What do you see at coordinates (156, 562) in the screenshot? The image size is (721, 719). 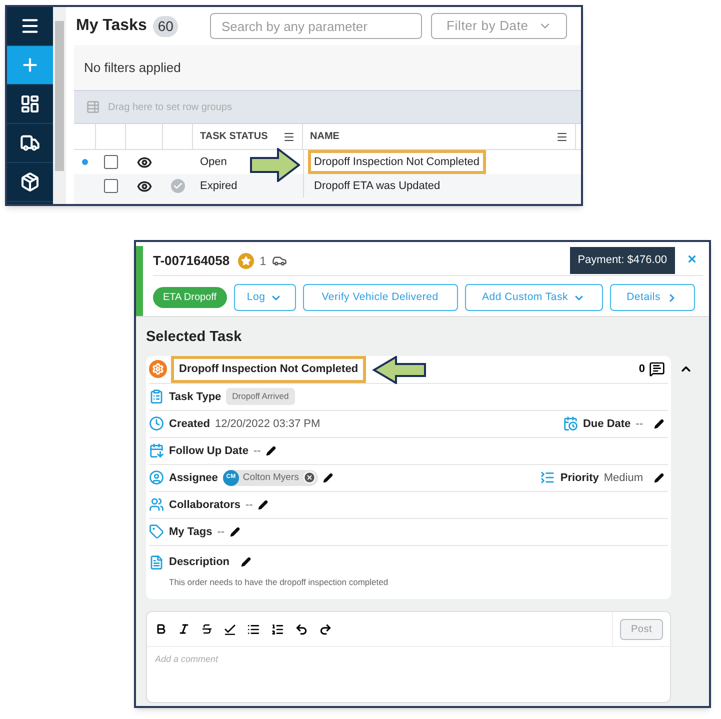 I see `document-icon` at bounding box center [156, 562].